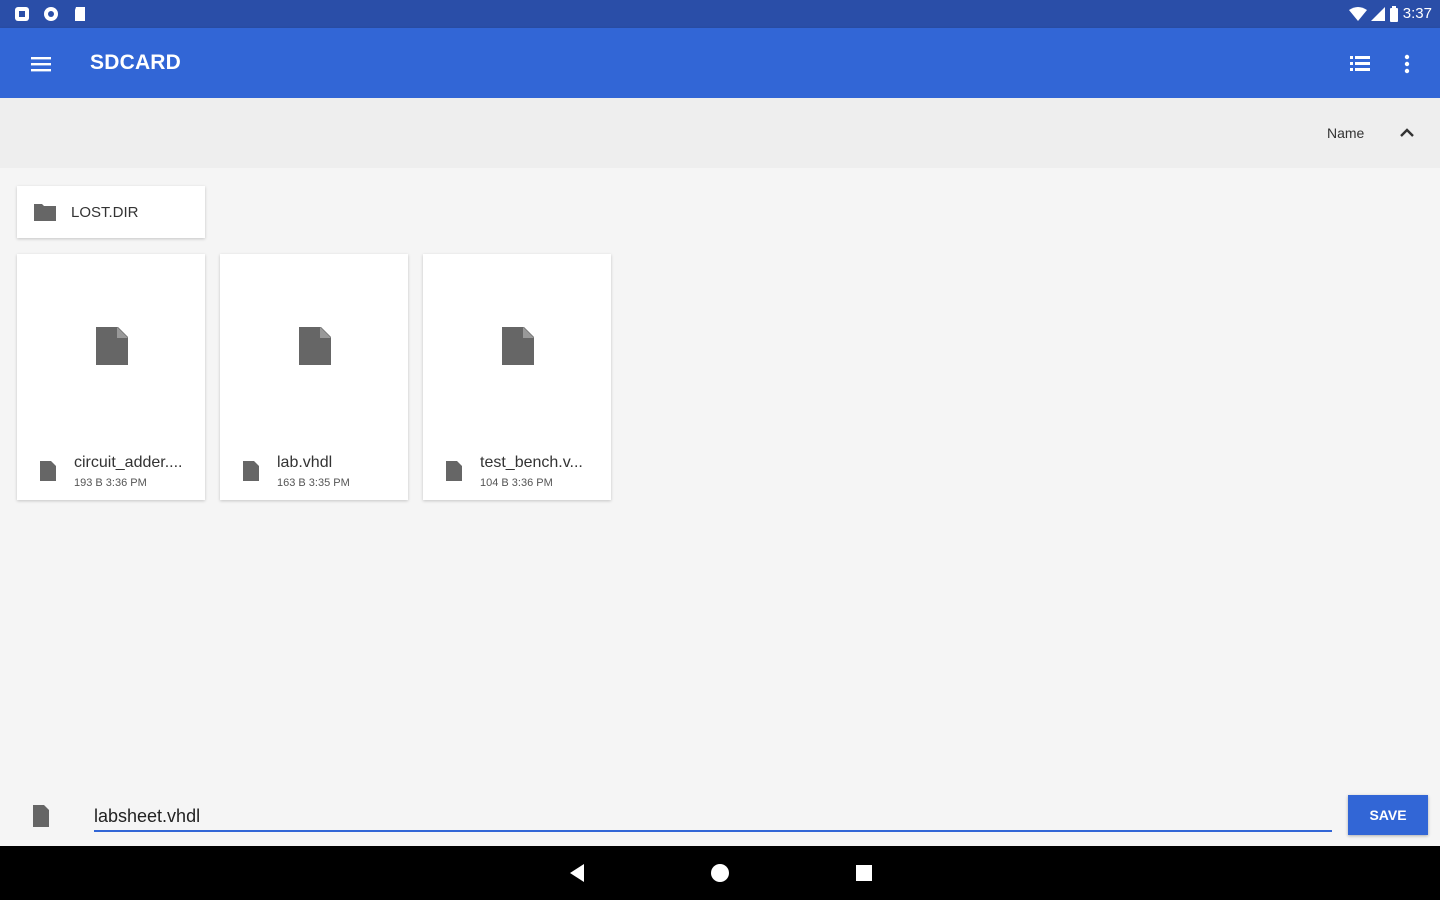  Describe the element at coordinates (110, 483) in the screenshot. I see `file-meta: 193 B 3:36 PM` at that location.